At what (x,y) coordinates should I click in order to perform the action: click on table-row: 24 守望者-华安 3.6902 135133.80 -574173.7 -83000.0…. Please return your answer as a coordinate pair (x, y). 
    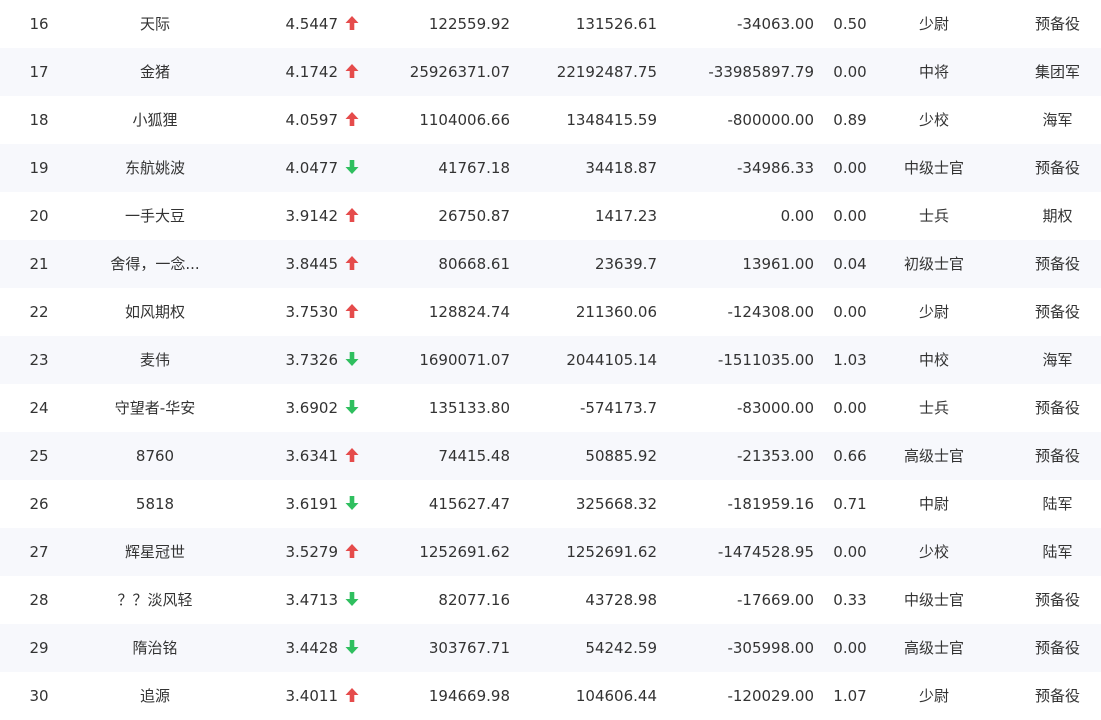
    Looking at the image, I should click on (550, 408).